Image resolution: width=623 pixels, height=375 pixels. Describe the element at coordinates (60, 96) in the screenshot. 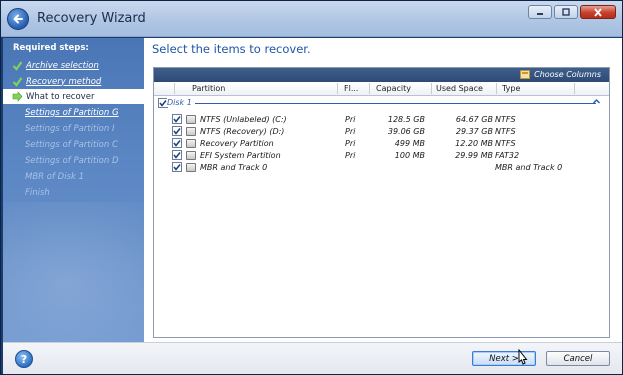

I see `sidebar-item-label: What to recover` at that location.